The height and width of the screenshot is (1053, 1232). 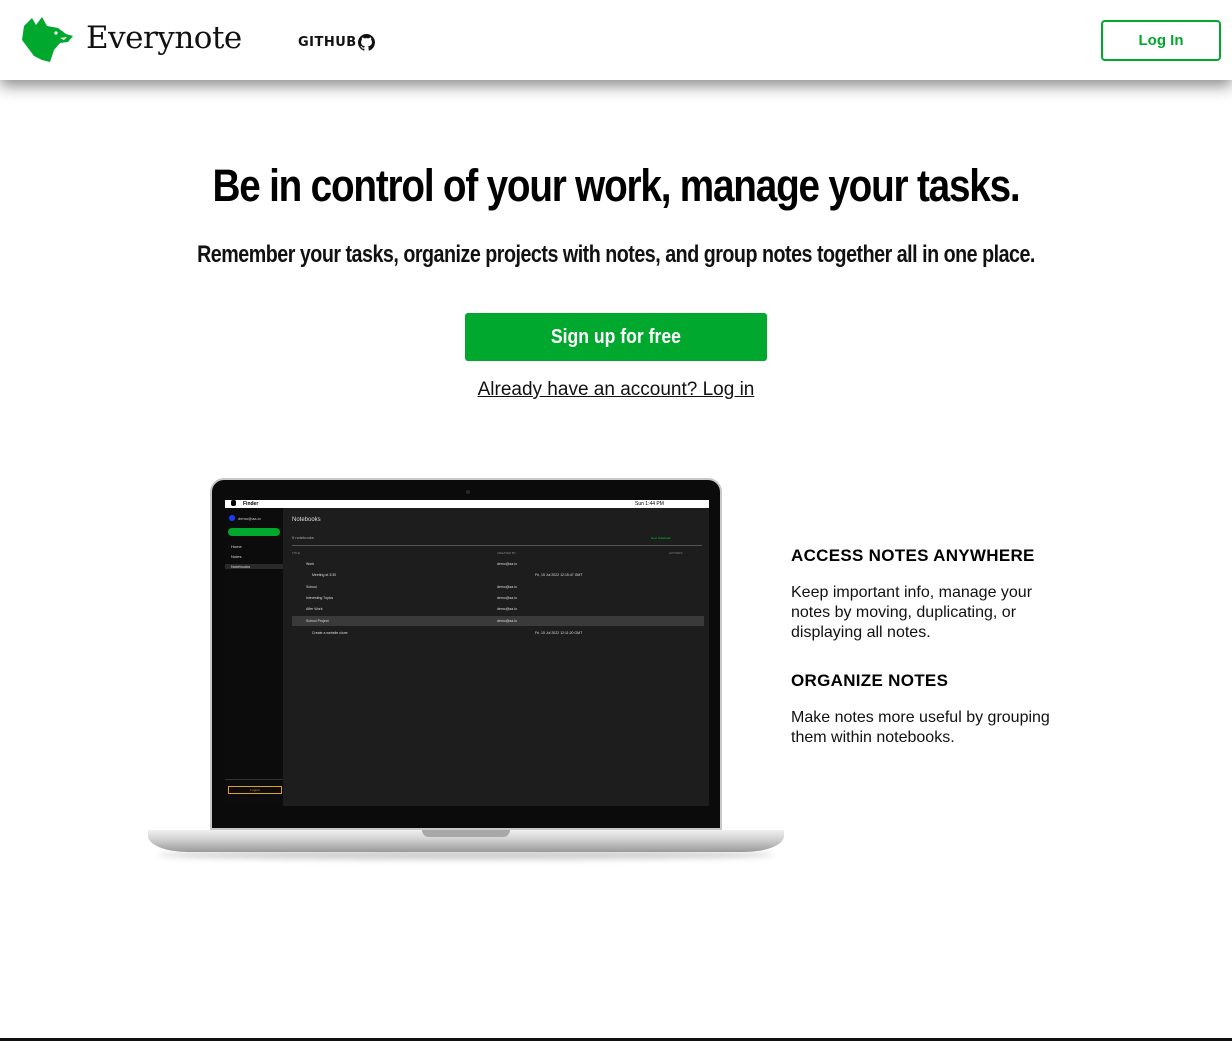 I want to click on top-nav-bar: Everynote GITHUB Log In, so click(x=616, y=40).